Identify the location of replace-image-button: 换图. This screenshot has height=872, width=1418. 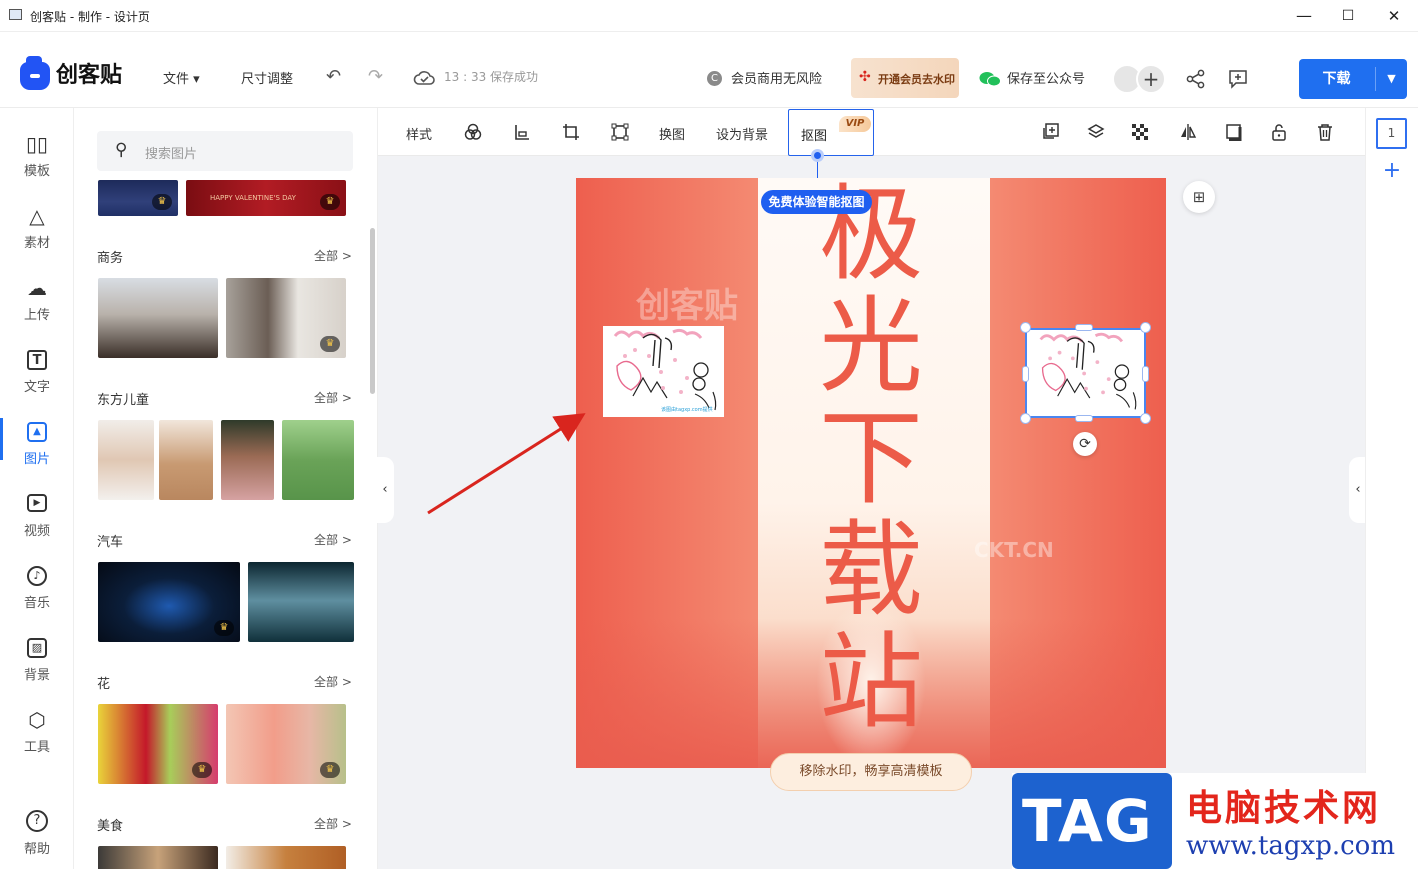
(672, 133).